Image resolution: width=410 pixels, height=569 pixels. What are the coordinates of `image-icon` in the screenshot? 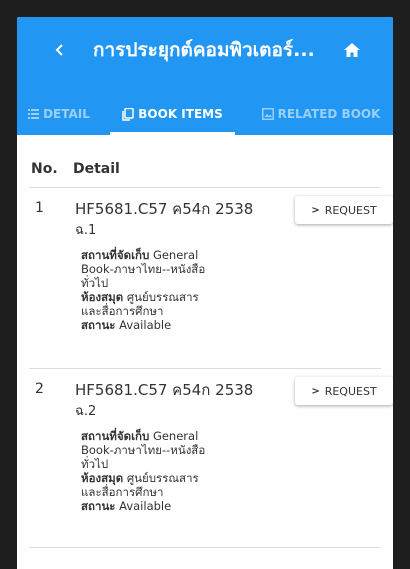 It's located at (267, 114).